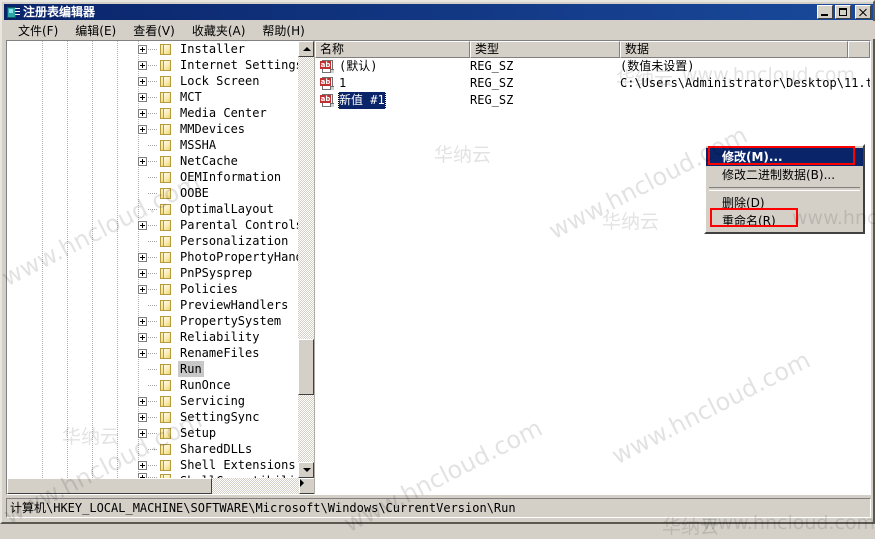  Describe the element at coordinates (392, 83) in the screenshot. I see `cell-name: ab 1` at that location.